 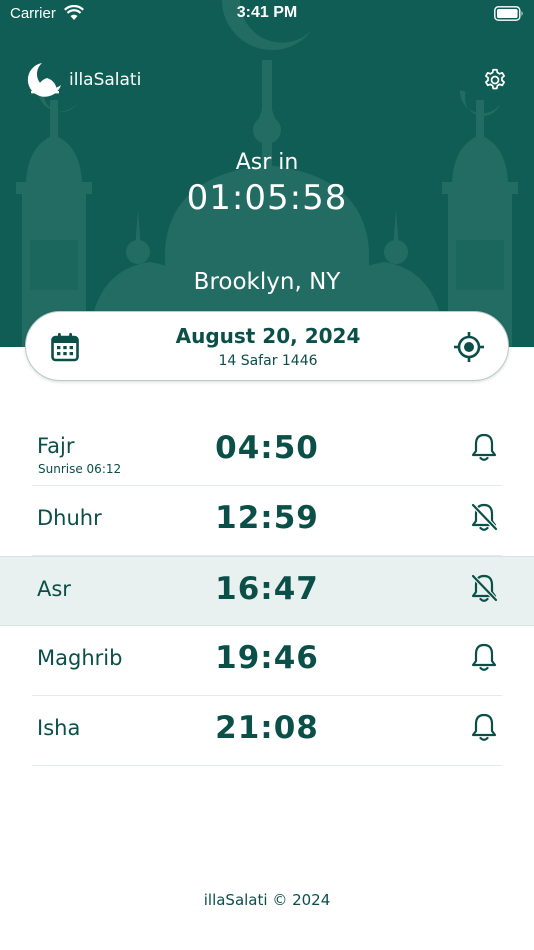 What do you see at coordinates (469, 347) in the screenshot?
I see `location-target-icon` at bounding box center [469, 347].